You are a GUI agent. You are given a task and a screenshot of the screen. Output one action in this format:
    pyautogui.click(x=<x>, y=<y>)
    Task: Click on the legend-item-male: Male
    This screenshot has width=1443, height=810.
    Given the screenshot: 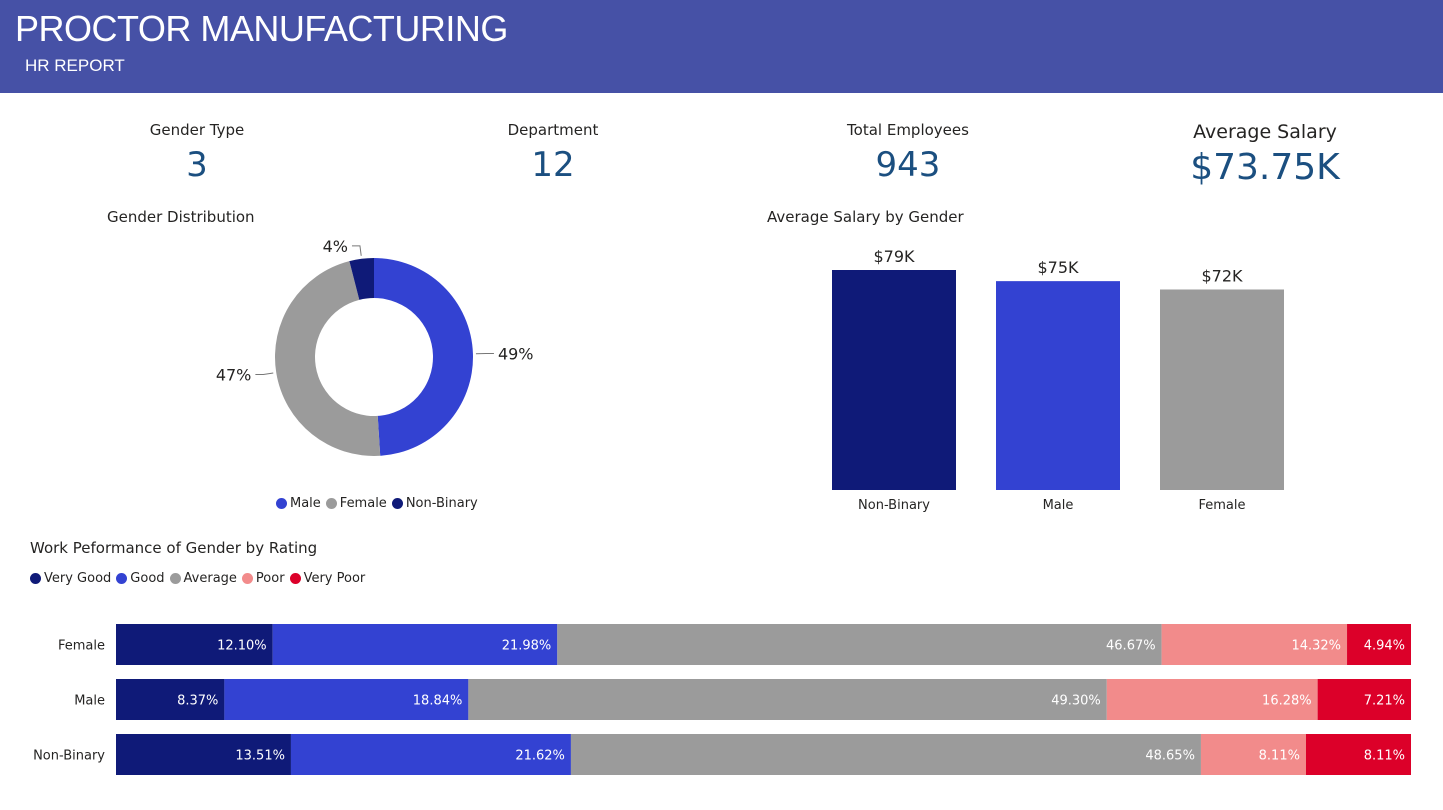 What is the action you would take?
    pyautogui.click(x=298, y=503)
    